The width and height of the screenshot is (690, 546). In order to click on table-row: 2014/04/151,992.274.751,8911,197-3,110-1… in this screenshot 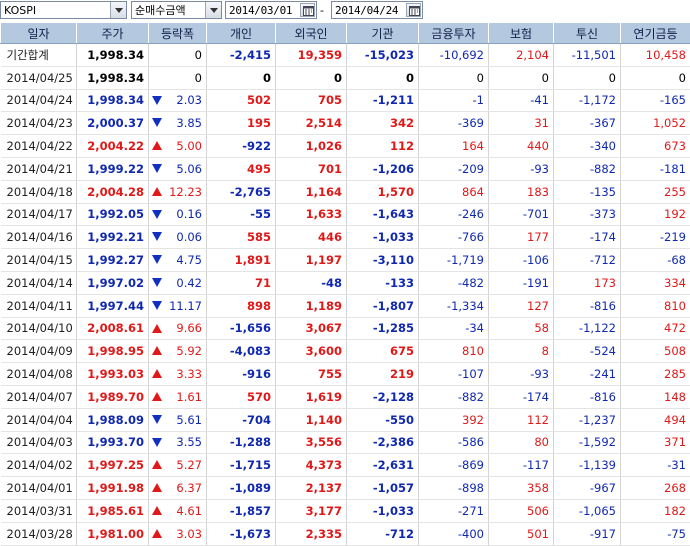, I will do `click(345, 260)`.